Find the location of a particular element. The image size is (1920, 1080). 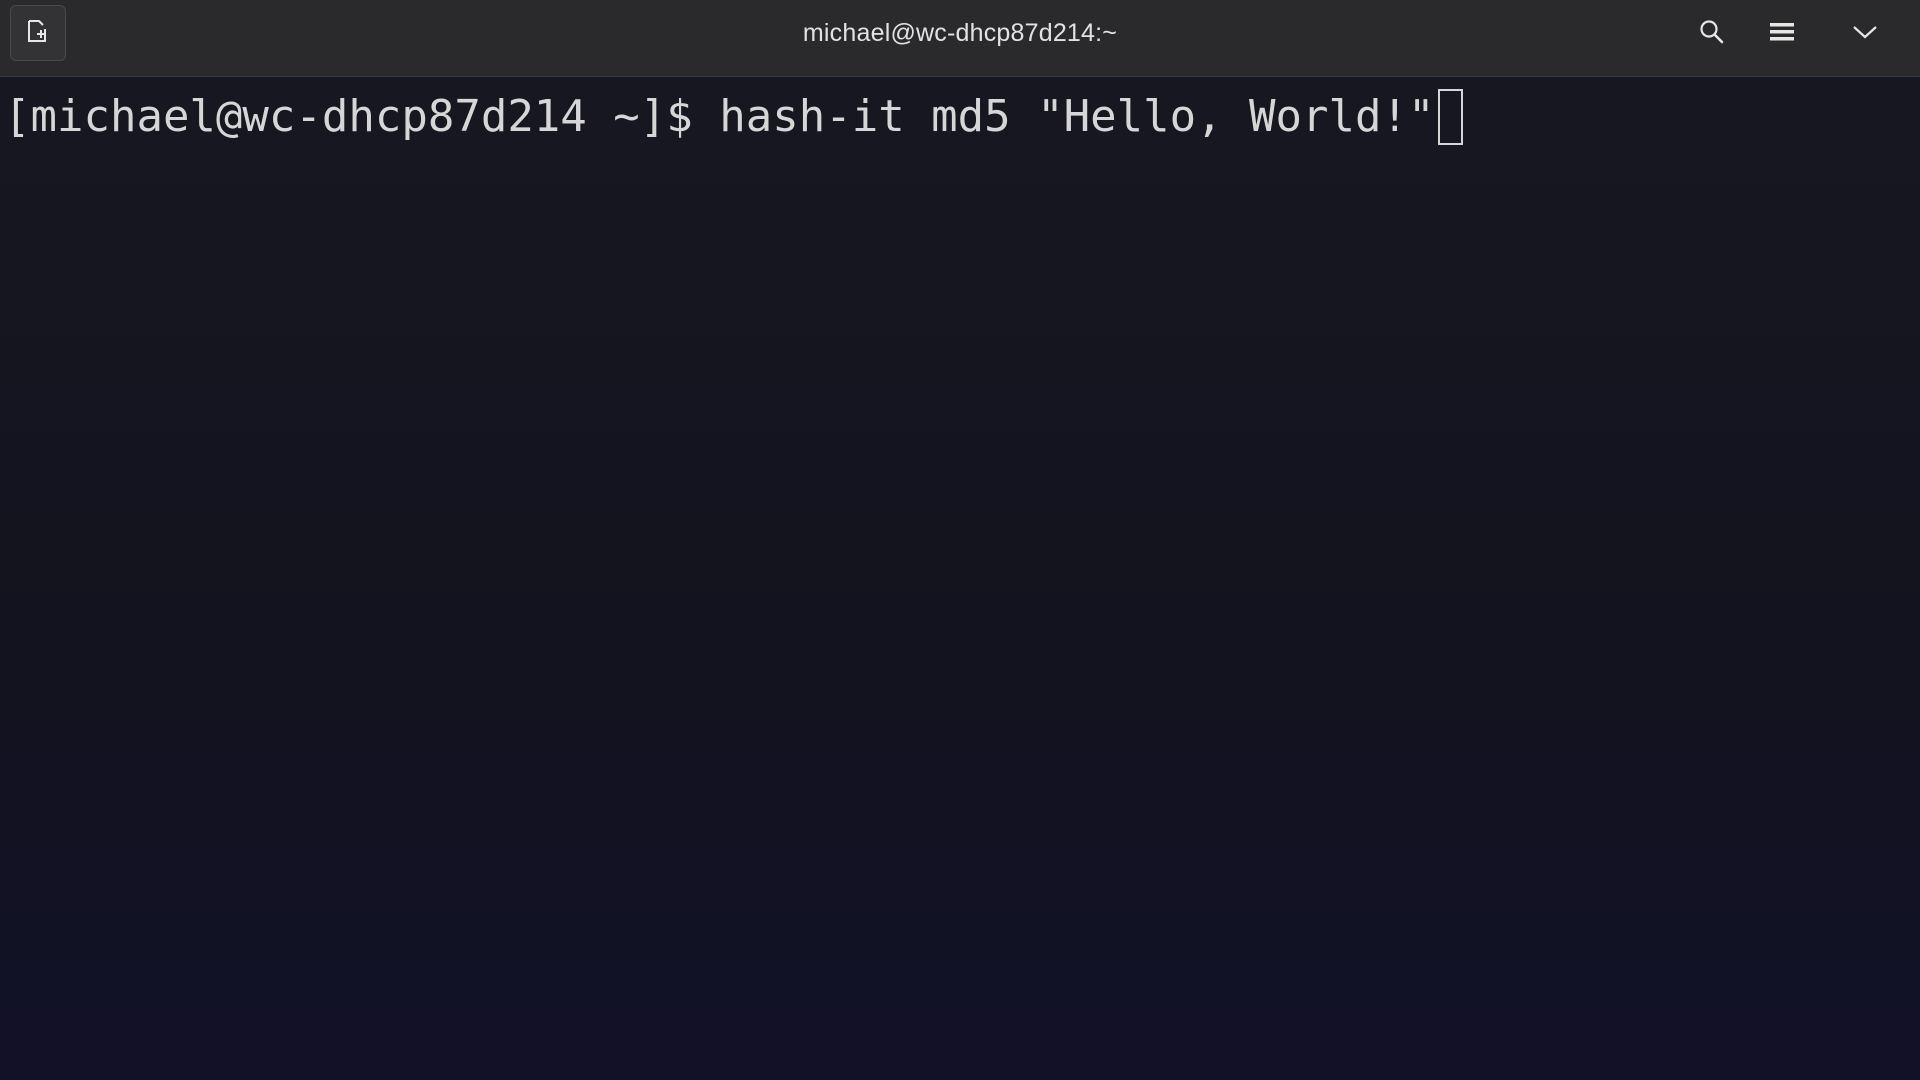

shell-prompt: [michael@wc-dhcp87d214 ~]$ is located at coordinates (362, 116).